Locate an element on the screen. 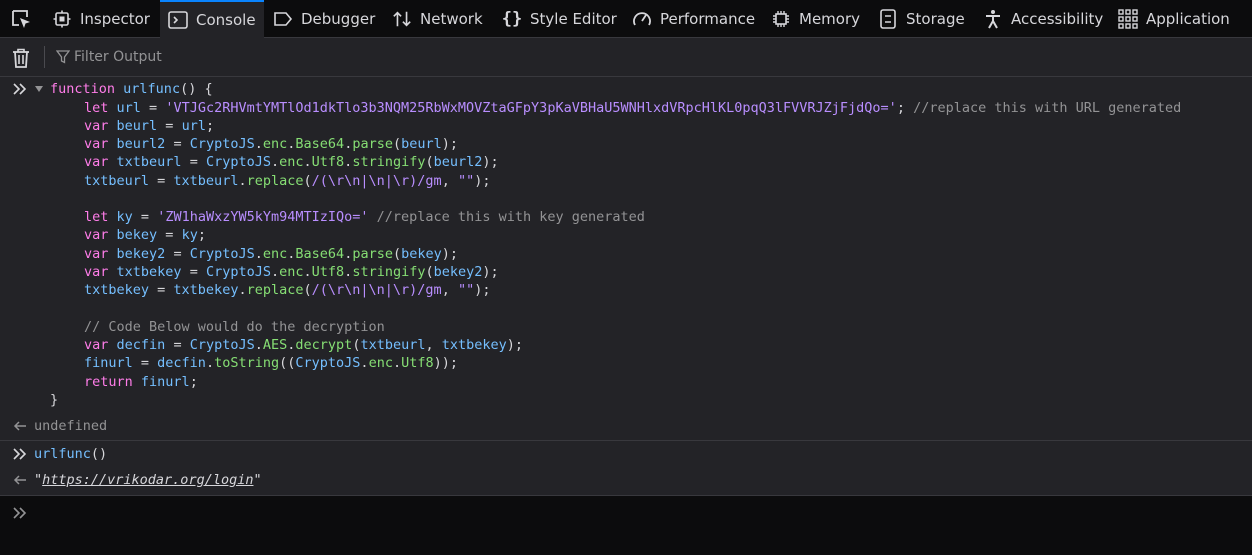 This screenshot has width=1252, height=555. console-icon is located at coordinates (178, 20).